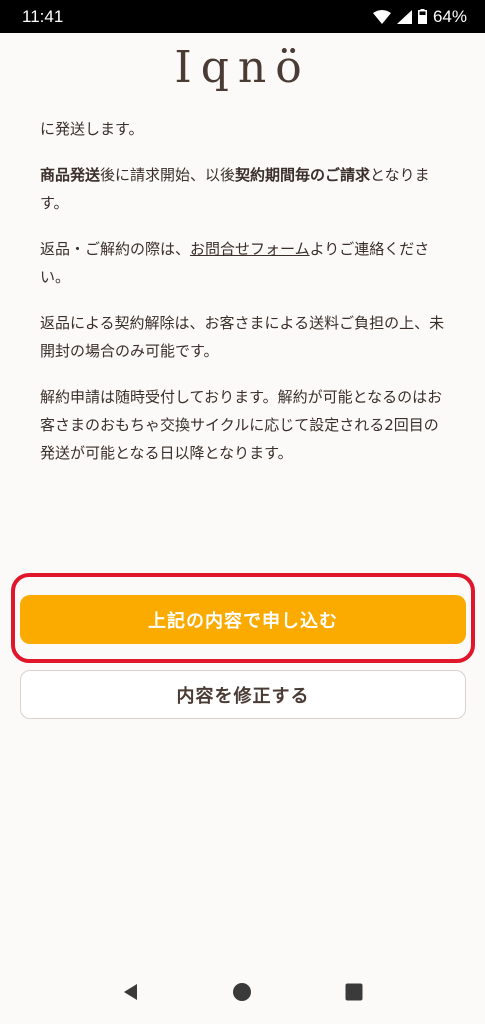  I want to click on home-button, so click(242, 992).